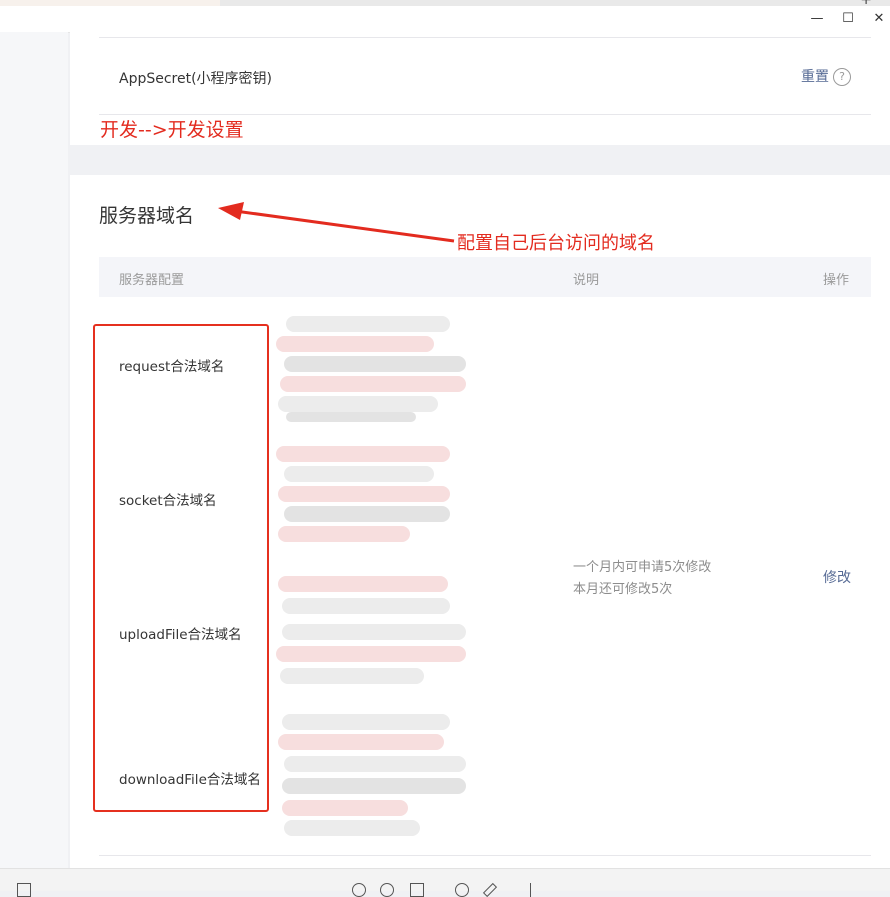 The width and height of the screenshot is (890, 897). I want to click on reset-control: 重置?, so click(826, 76).